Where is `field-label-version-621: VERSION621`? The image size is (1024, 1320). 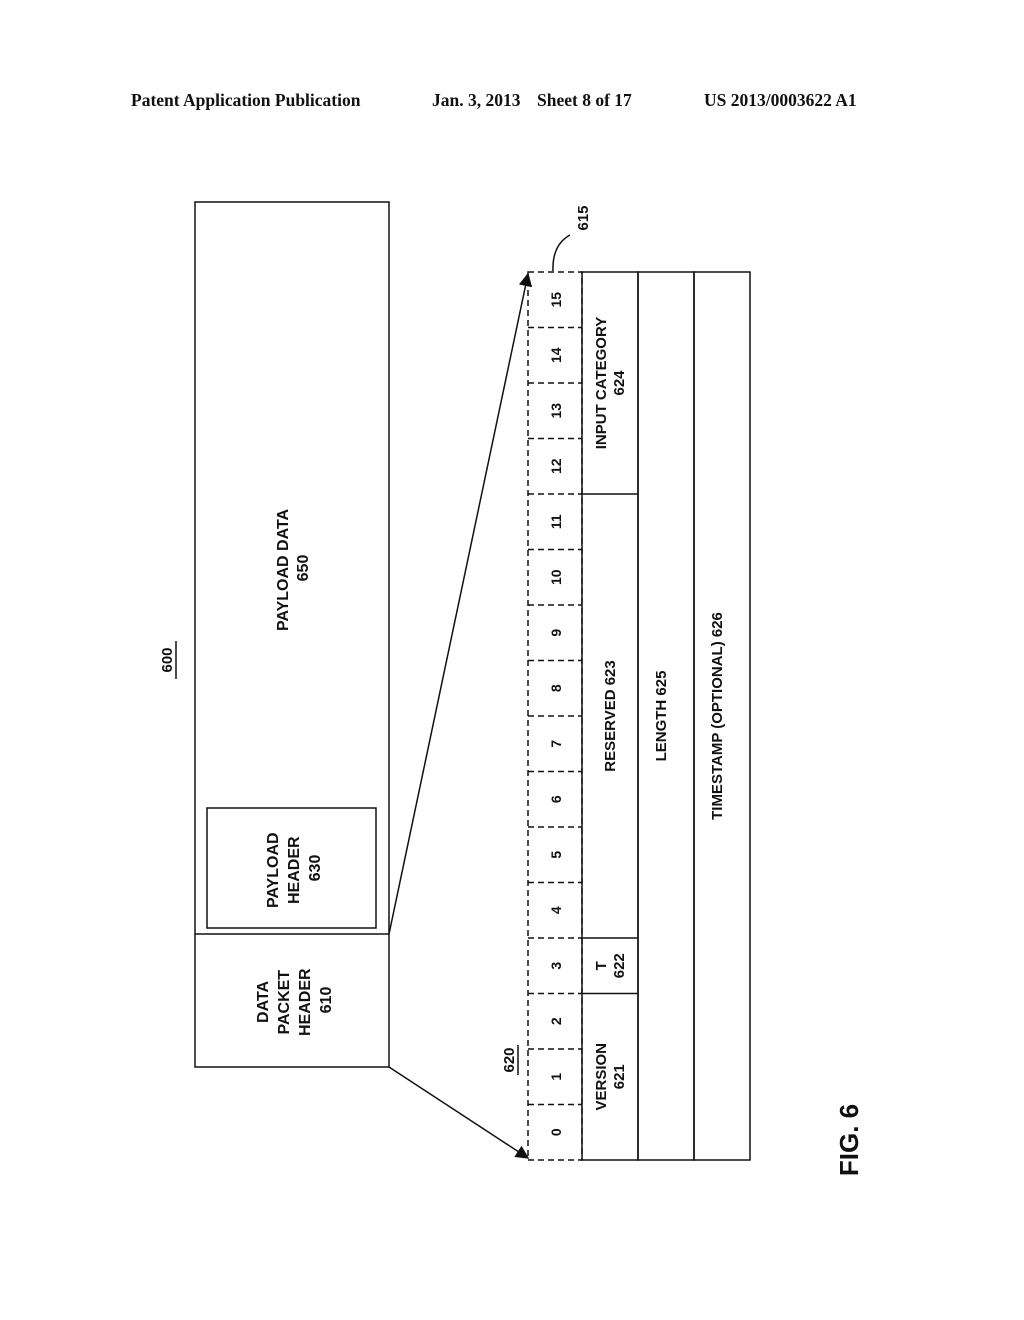
field-label-version-621: VERSION621 is located at coordinates (610, 1077).